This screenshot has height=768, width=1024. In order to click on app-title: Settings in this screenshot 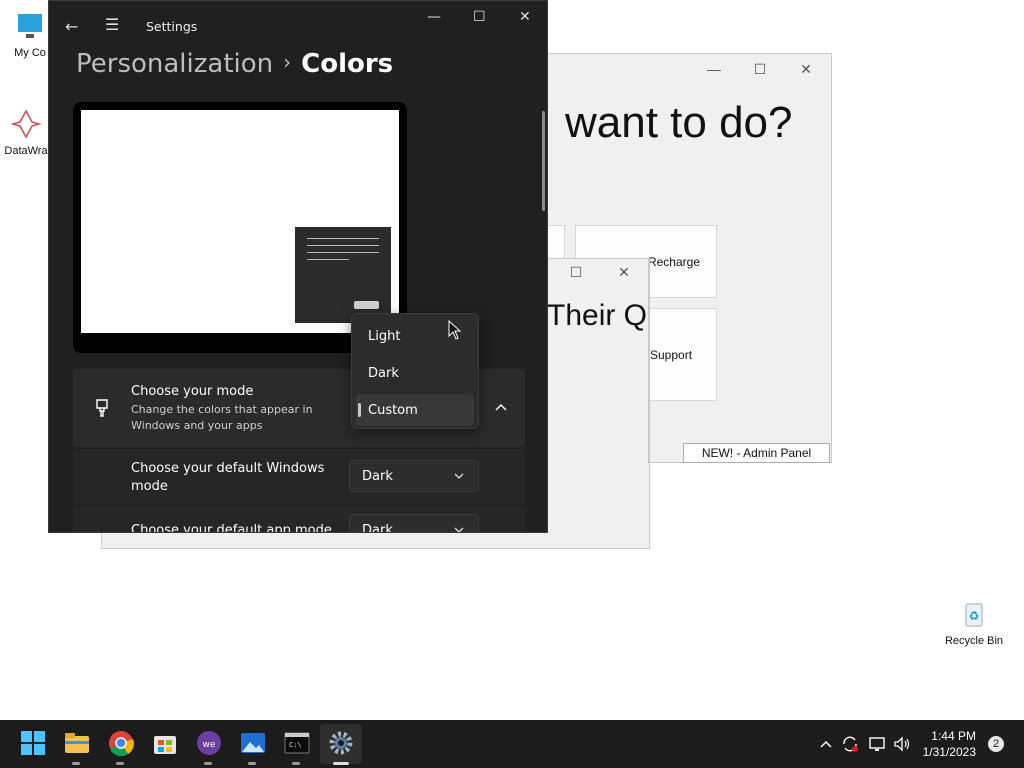, I will do `click(172, 26)`.